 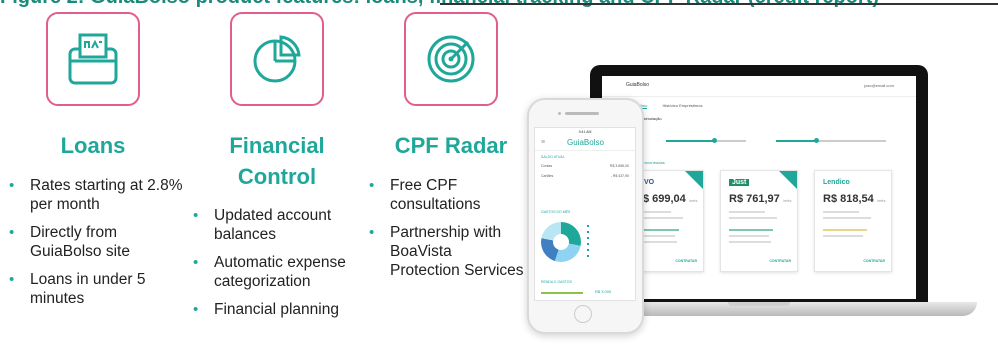 I want to click on offer-amount: R$ 818,54 /mês, so click(x=854, y=199).